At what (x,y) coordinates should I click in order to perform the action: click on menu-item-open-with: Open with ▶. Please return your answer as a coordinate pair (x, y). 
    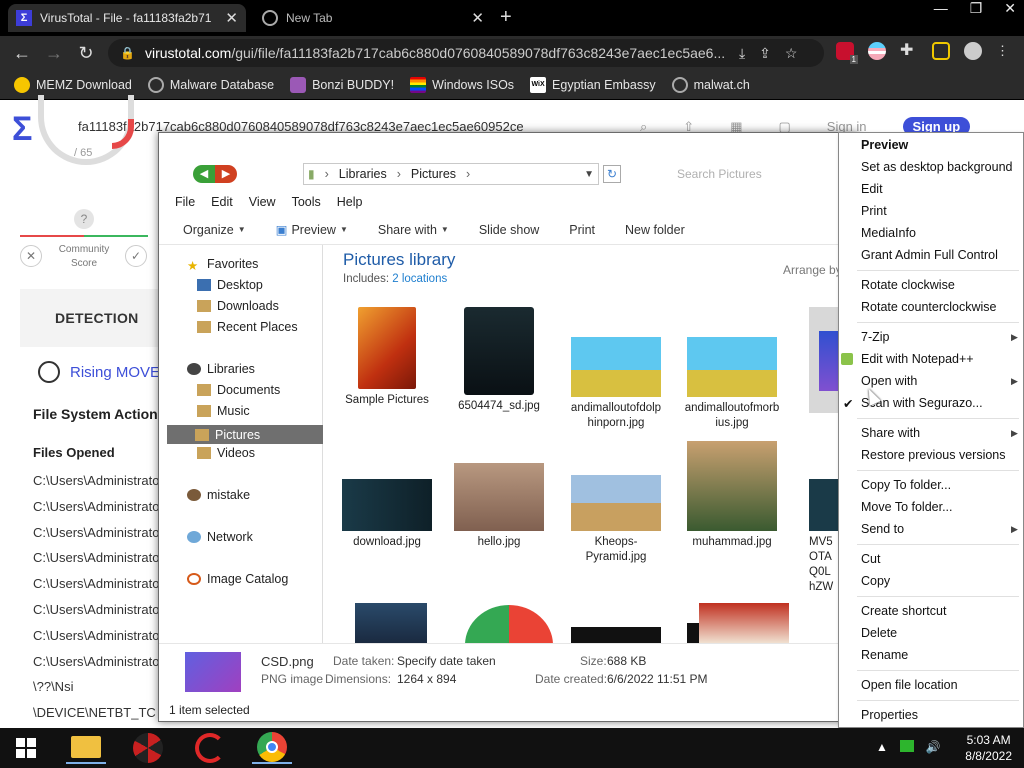
    Looking at the image, I should click on (939, 381).